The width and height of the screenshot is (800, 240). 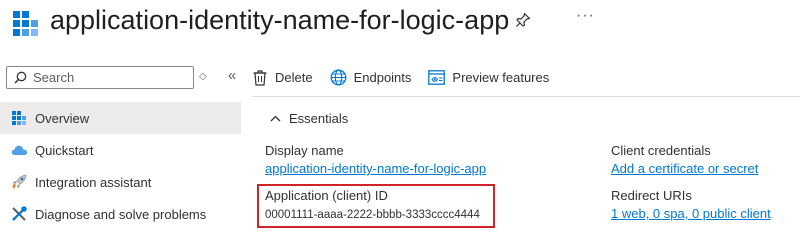 I want to click on sidebar-item-diagnose: Diagnose and solve problems, so click(x=120, y=214).